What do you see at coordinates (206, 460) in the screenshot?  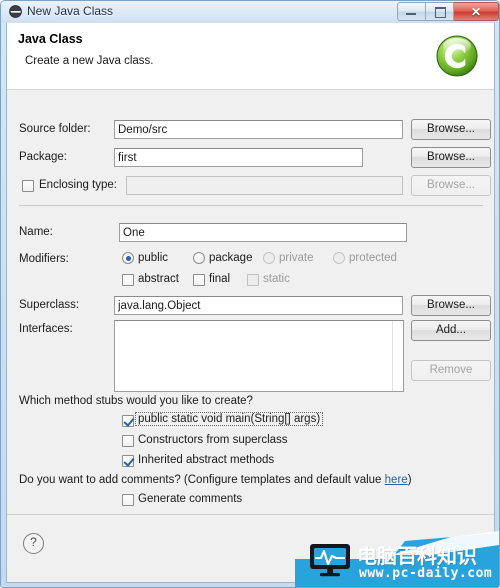 I see `stub-inherited-label: Inherited abstract methods` at bounding box center [206, 460].